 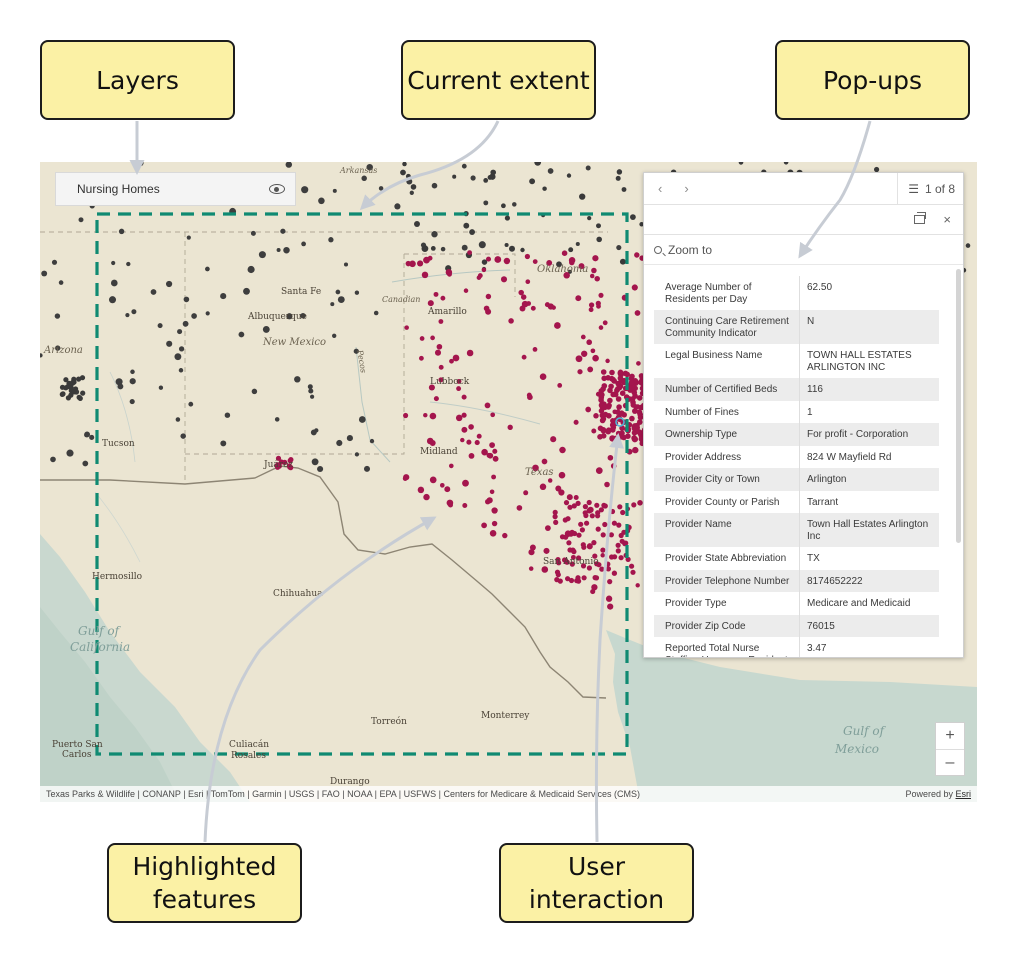 What do you see at coordinates (175, 189) in the screenshot?
I see `layer-list-item: Nursing Homes` at bounding box center [175, 189].